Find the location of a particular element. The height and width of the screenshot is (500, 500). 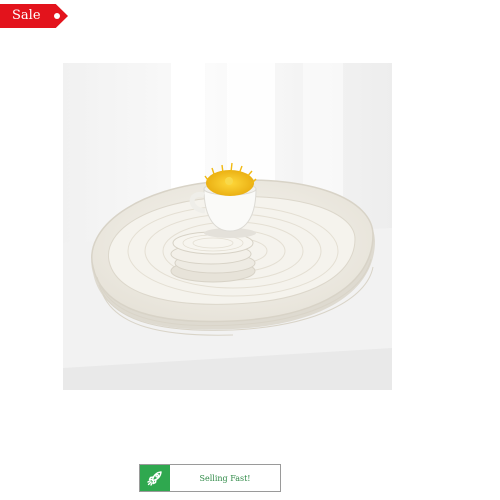

sale-badge: Sale is located at coordinates (34, 16).